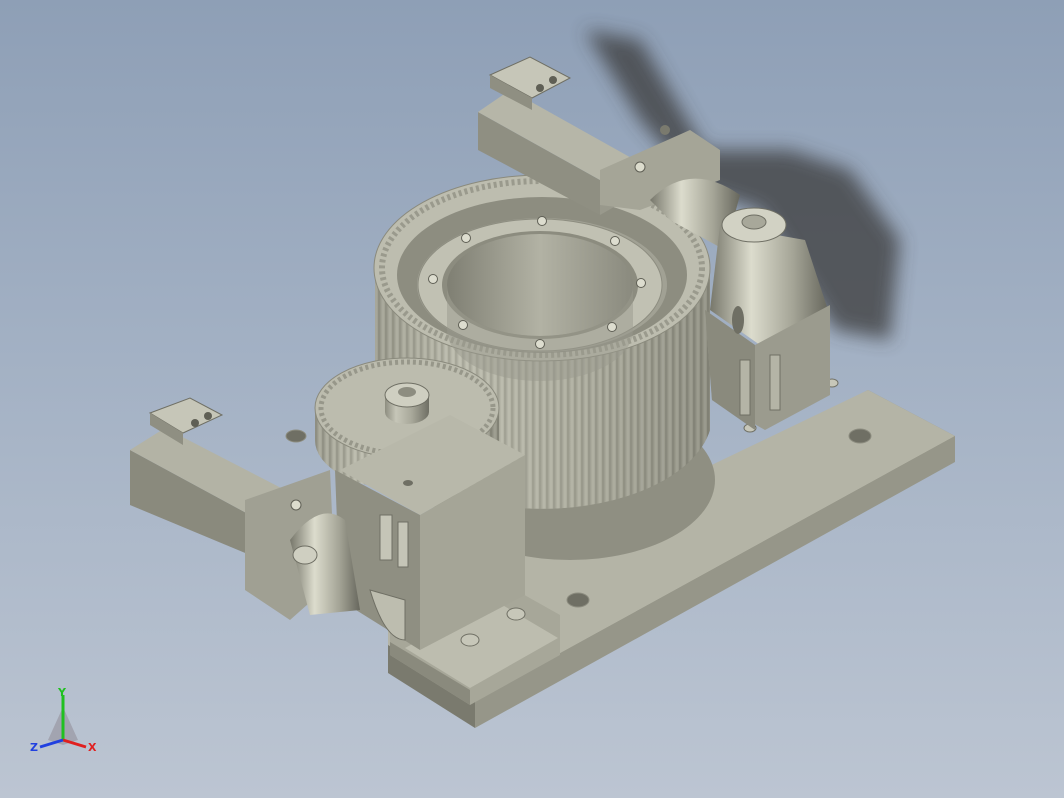  What do you see at coordinates (63, 720) in the screenshot?
I see `triad-graphic: Y X Z` at bounding box center [63, 720].